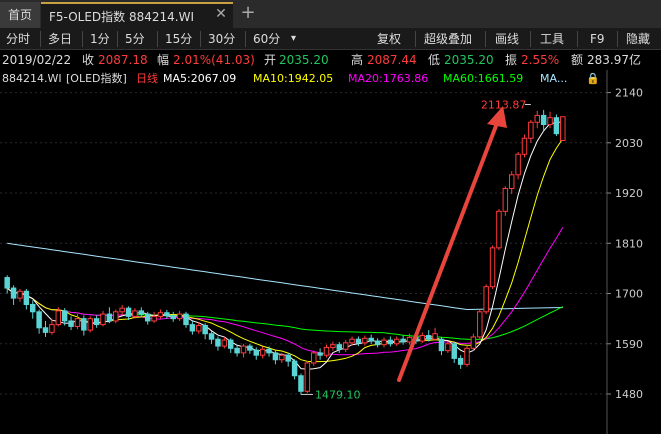 This screenshot has width=661, height=434. I want to click on adjust-button: 复权, so click(389, 39).